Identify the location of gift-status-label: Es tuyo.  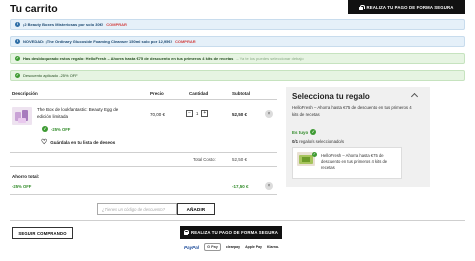
(300, 132).